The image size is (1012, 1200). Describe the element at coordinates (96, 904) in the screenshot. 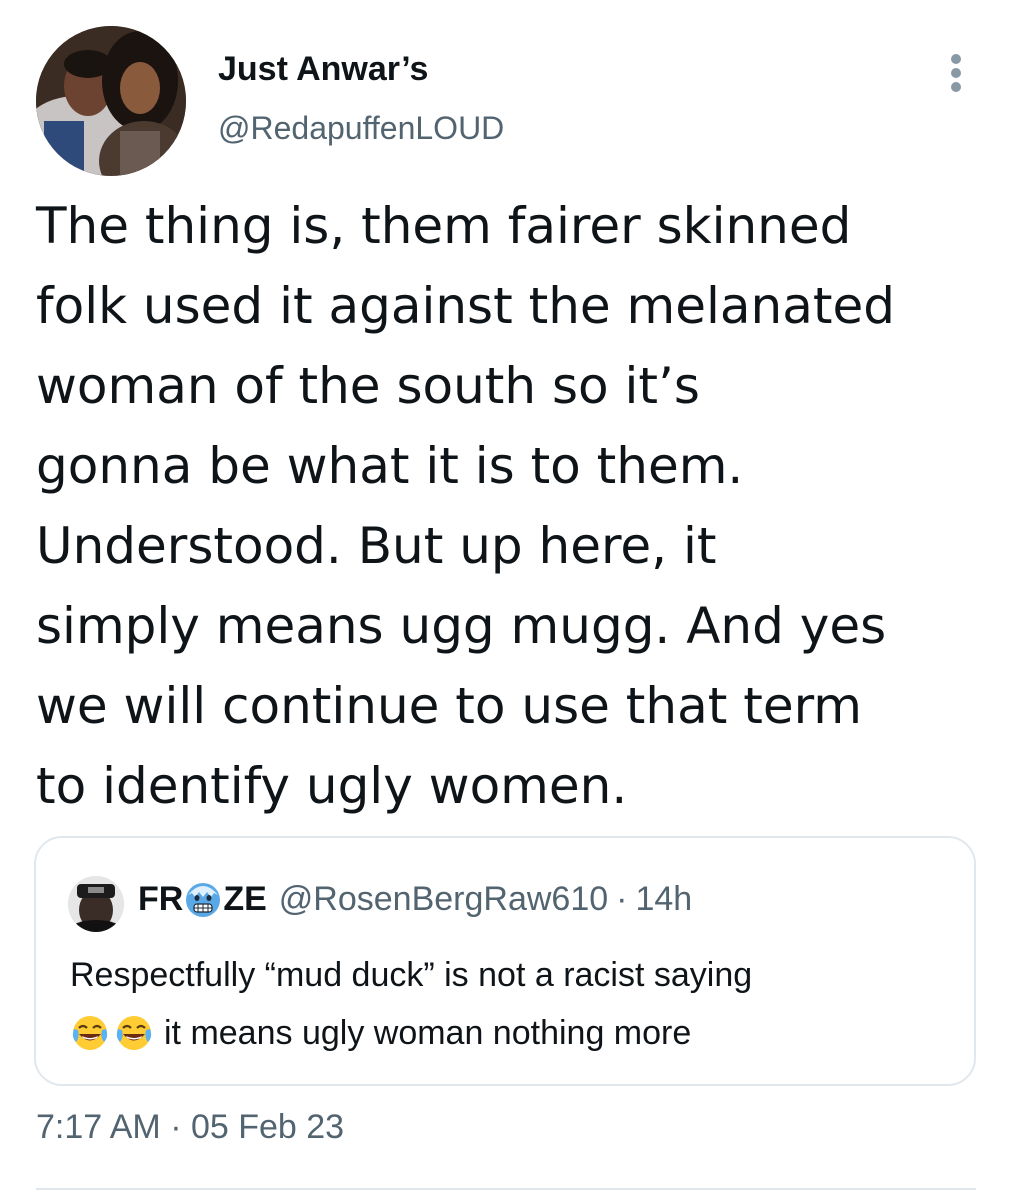

I see `quoted-author-avatar` at that location.